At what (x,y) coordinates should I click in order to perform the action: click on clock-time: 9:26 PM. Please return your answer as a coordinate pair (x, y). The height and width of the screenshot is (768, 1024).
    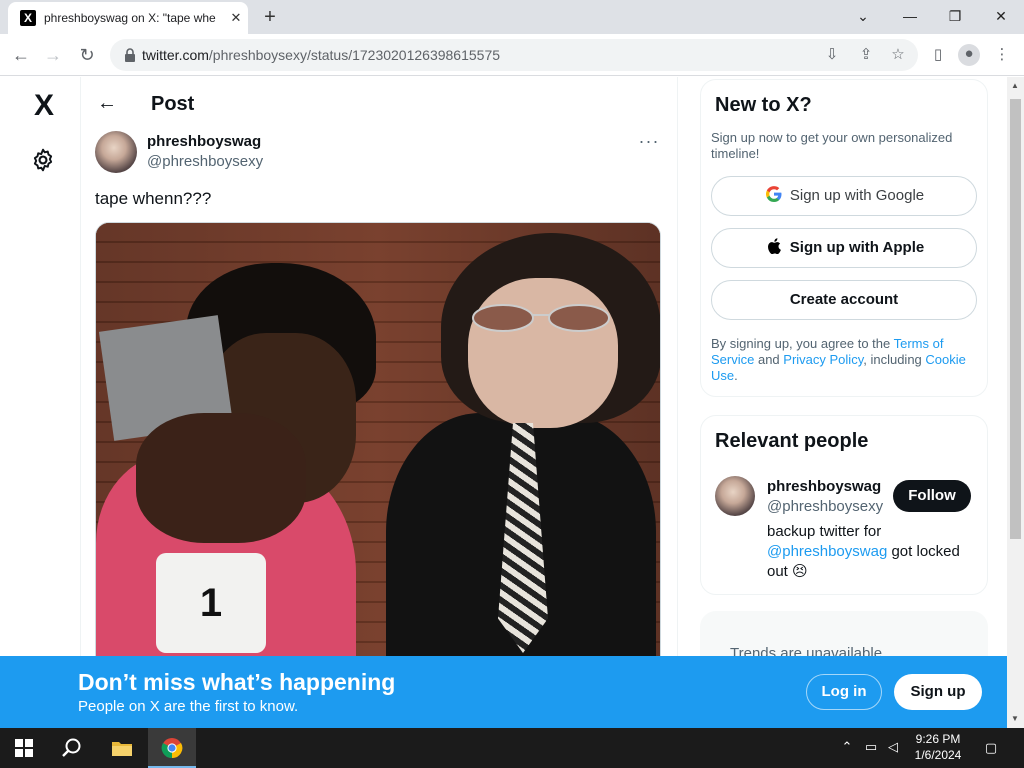
    Looking at the image, I should click on (938, 739).